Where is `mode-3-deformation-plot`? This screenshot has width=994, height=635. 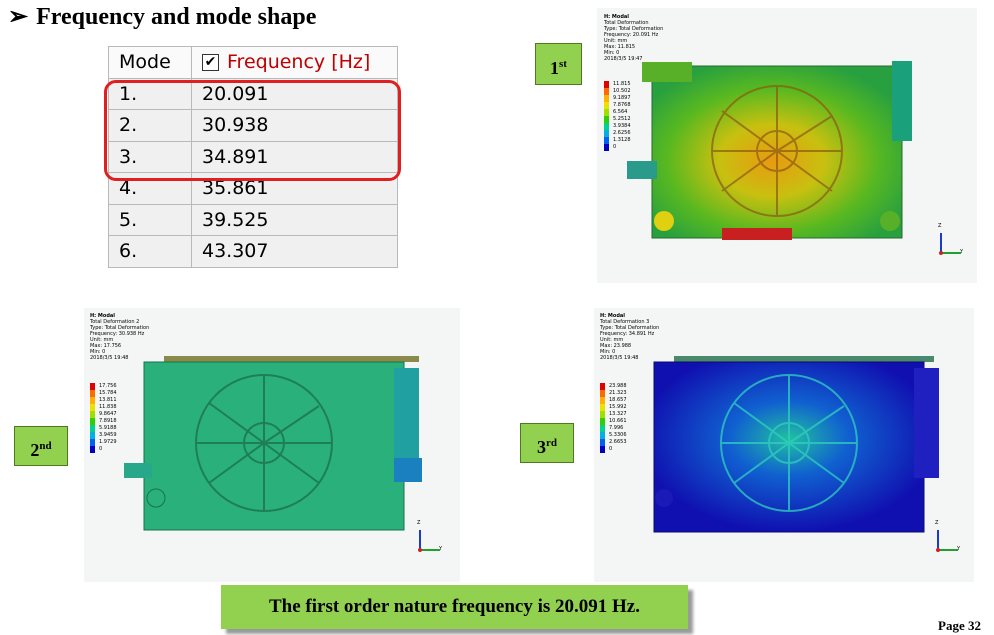
mode-3-deformation-plot is located at coordinates (796, 444).